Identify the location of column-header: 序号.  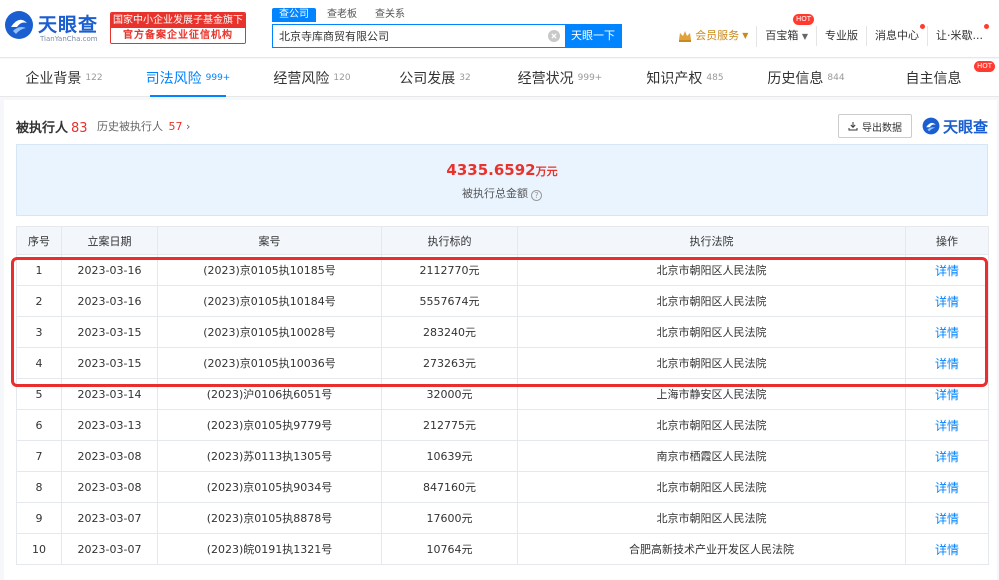
(39, 240).